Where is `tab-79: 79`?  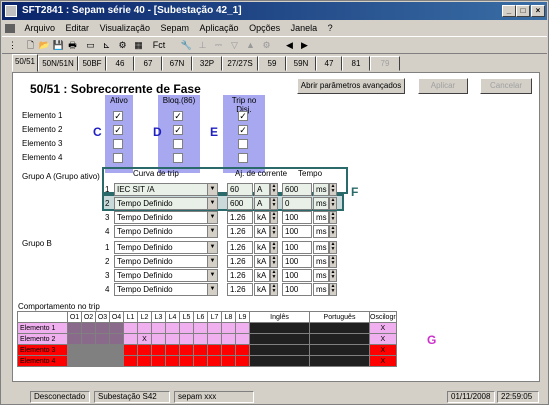 tab-79: 79 is located at coordinates (385, 63).